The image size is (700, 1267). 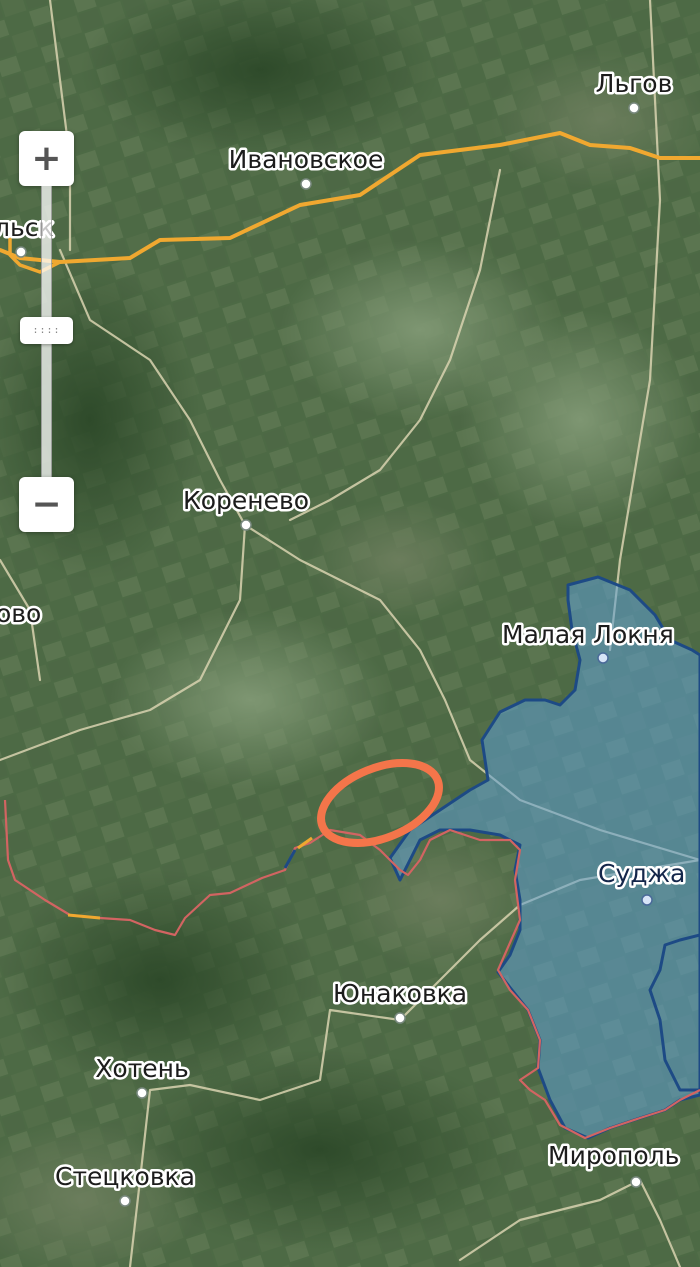 I want to click on zoom-slider-handle: ::::, so click(x=46, y=330).